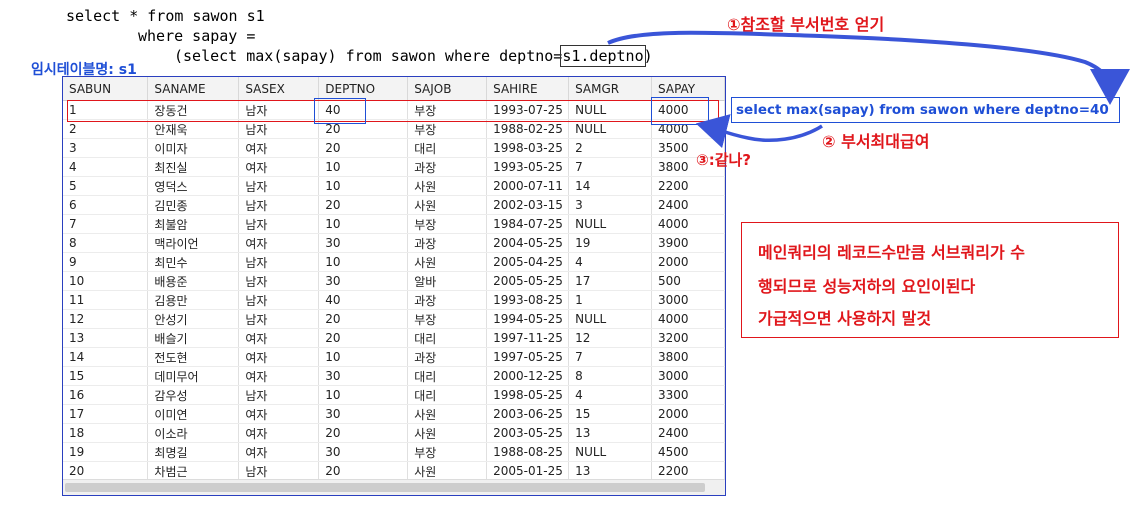 The height and width of the screenshot is (510, 1141). What do you see at coordinates (688, 452) in the screenshot?
I see `cell-sapay: 4500` at bounding box center [688, 452].